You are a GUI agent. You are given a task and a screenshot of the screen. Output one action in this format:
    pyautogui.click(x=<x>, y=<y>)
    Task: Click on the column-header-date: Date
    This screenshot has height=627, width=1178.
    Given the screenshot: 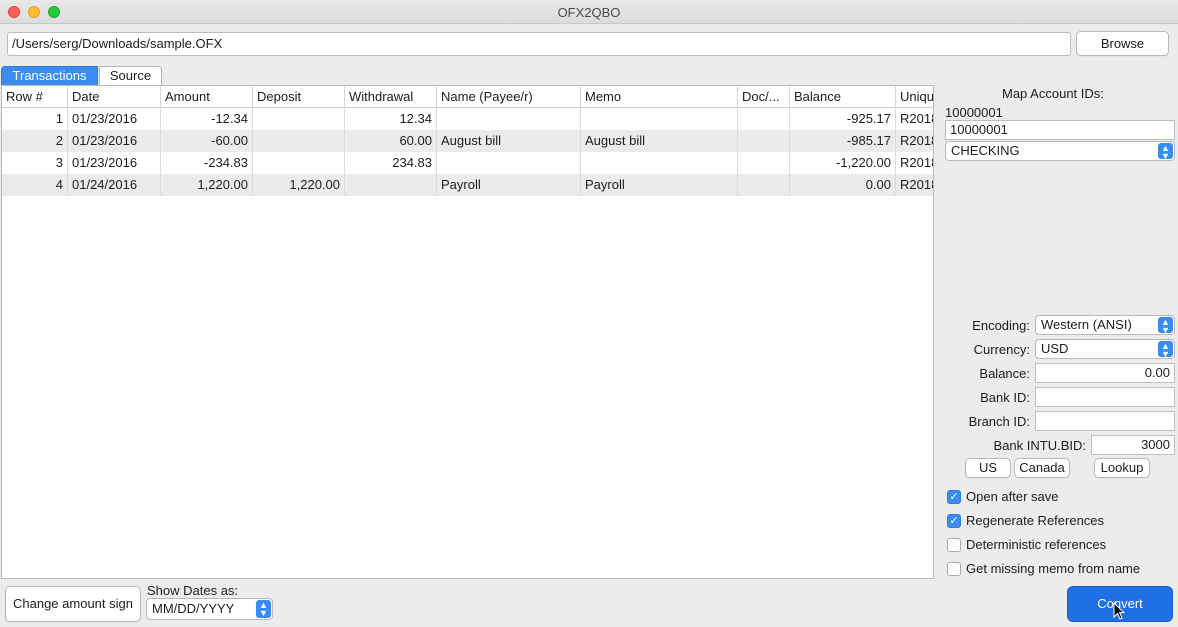 What is the action you would take?
    pyautogui.click(x=114, y=97)
    